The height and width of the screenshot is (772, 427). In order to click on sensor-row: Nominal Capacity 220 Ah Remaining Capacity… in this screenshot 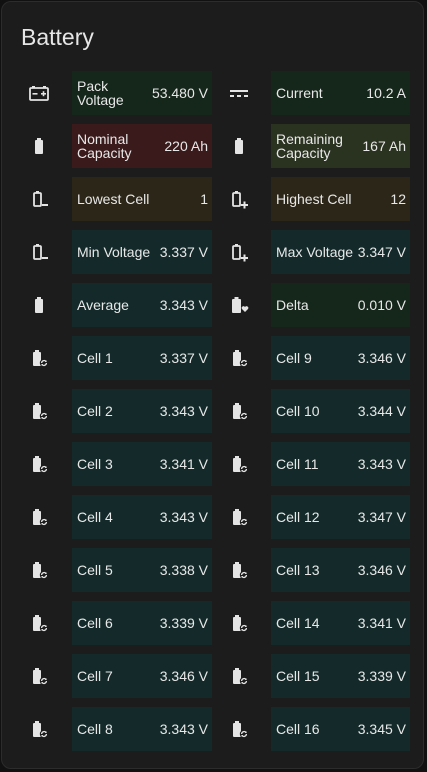, I will do `click(213, 146)`.